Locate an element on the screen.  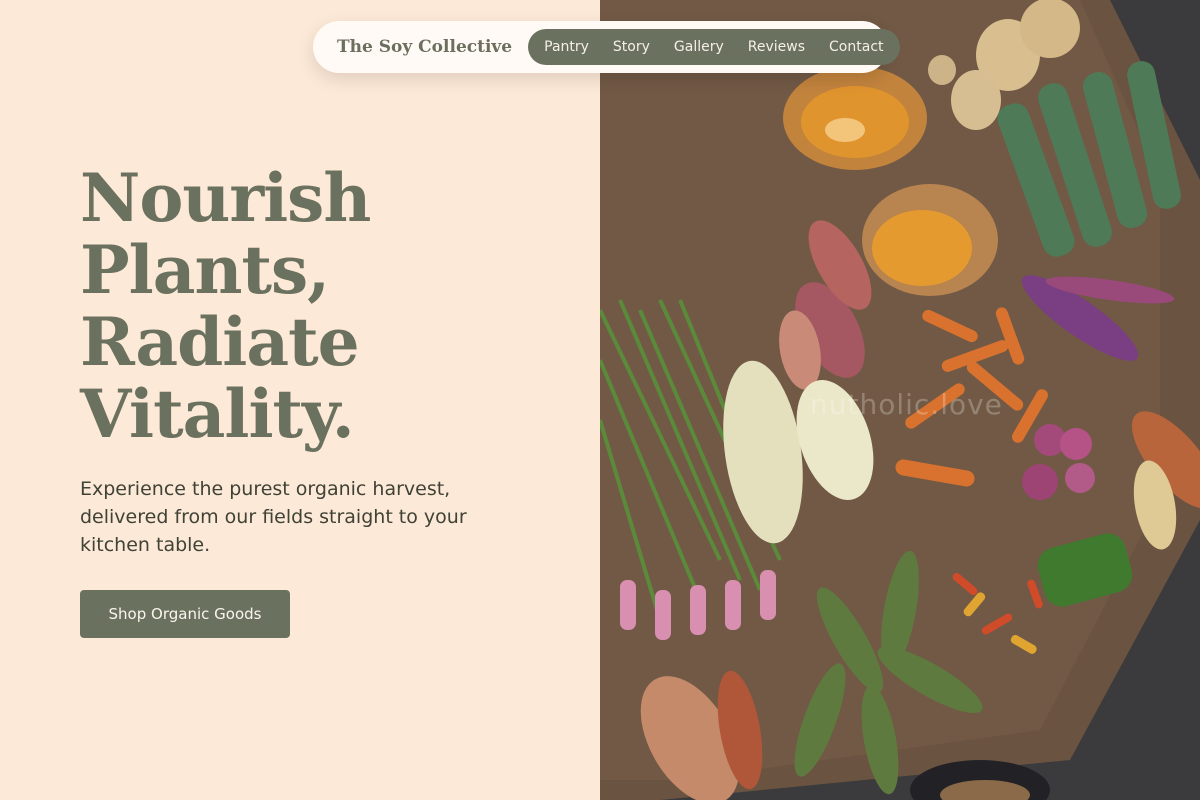
nav-link-reviews: Reviews is located at coordinates (776, 47).